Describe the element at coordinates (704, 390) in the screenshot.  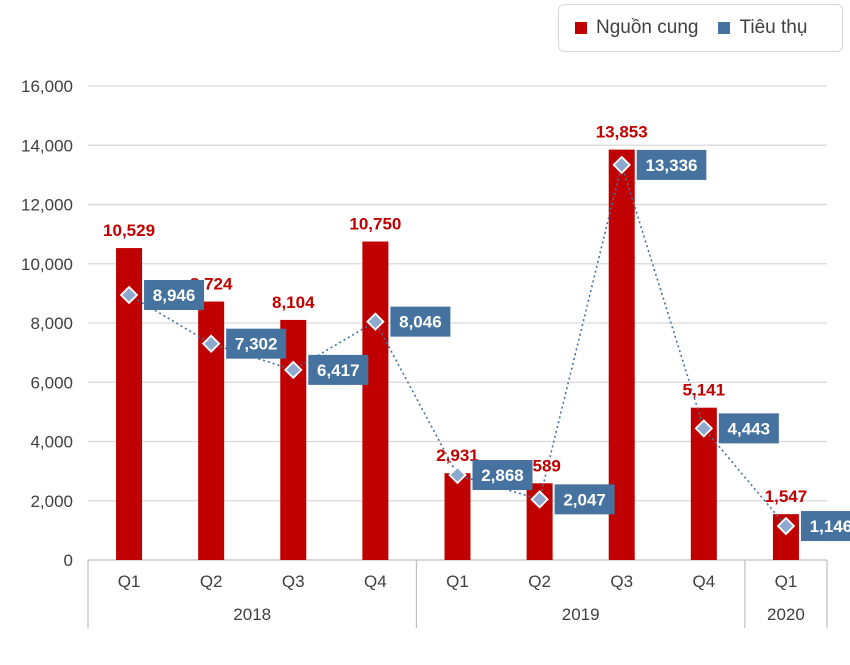
I see `supply-value-label: 5,141` at that location.